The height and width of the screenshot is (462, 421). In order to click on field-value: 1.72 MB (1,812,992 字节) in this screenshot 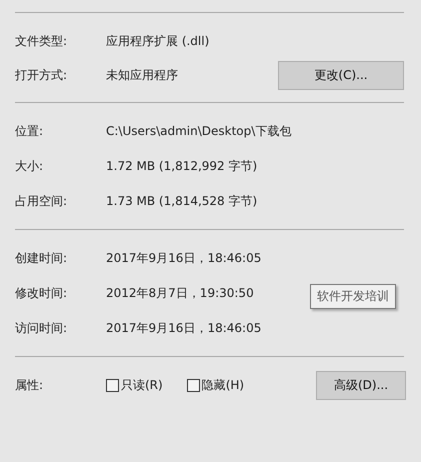, I will do `click(182, 166)`.